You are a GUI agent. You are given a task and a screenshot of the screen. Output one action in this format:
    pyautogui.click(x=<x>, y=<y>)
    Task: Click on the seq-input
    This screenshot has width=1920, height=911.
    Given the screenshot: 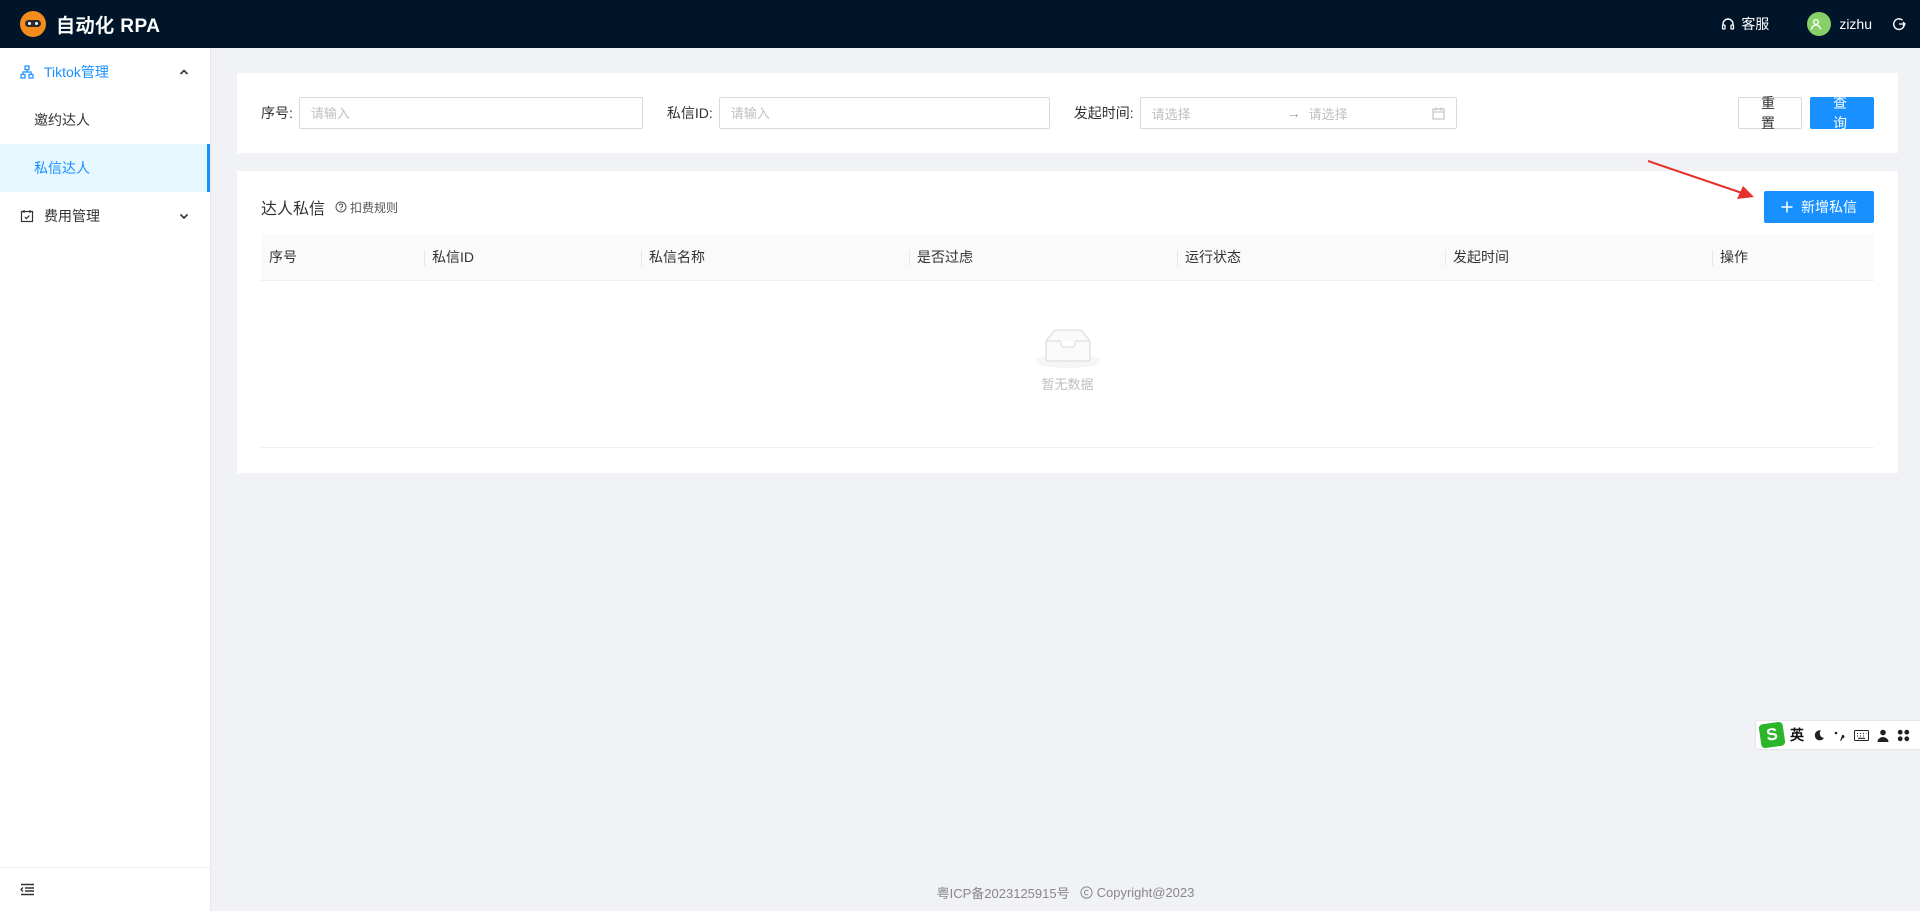 What is the action you would take?
    pyautogui.click(x=470, y=113)
    